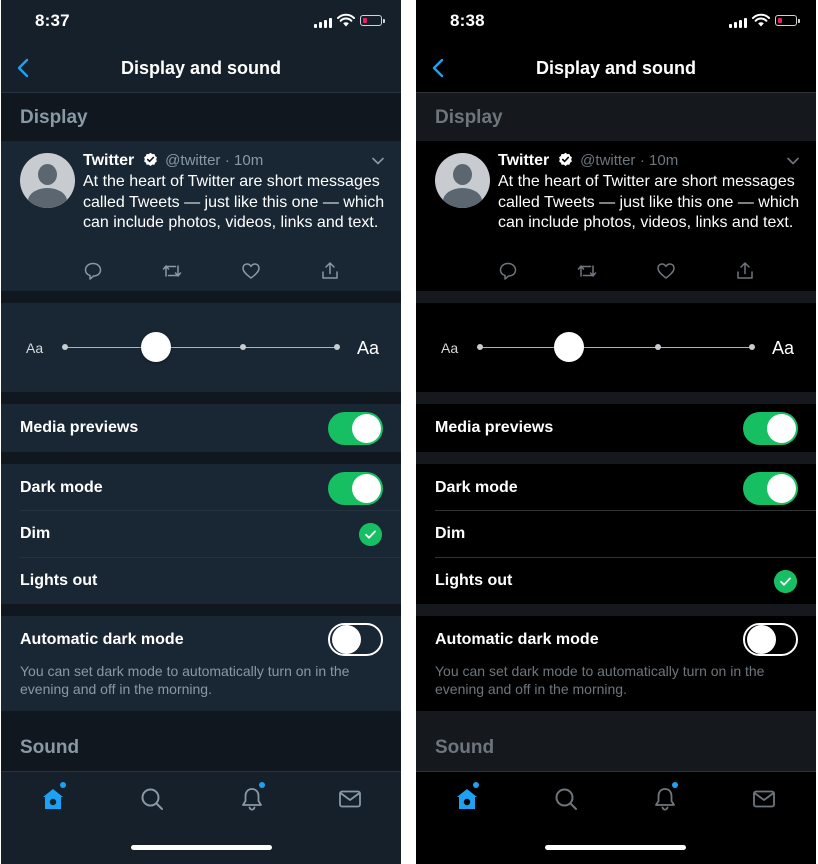 Image resolution: width=818 pixels, height=864 pixels. Describe the element at coordinates (738, 22) in the screenshot. I see `cellular-signal-icon` at that location.